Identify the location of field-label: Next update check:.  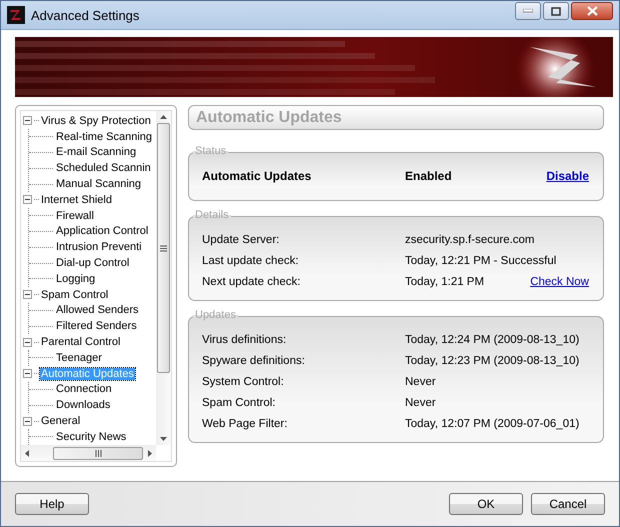
(252, 282).